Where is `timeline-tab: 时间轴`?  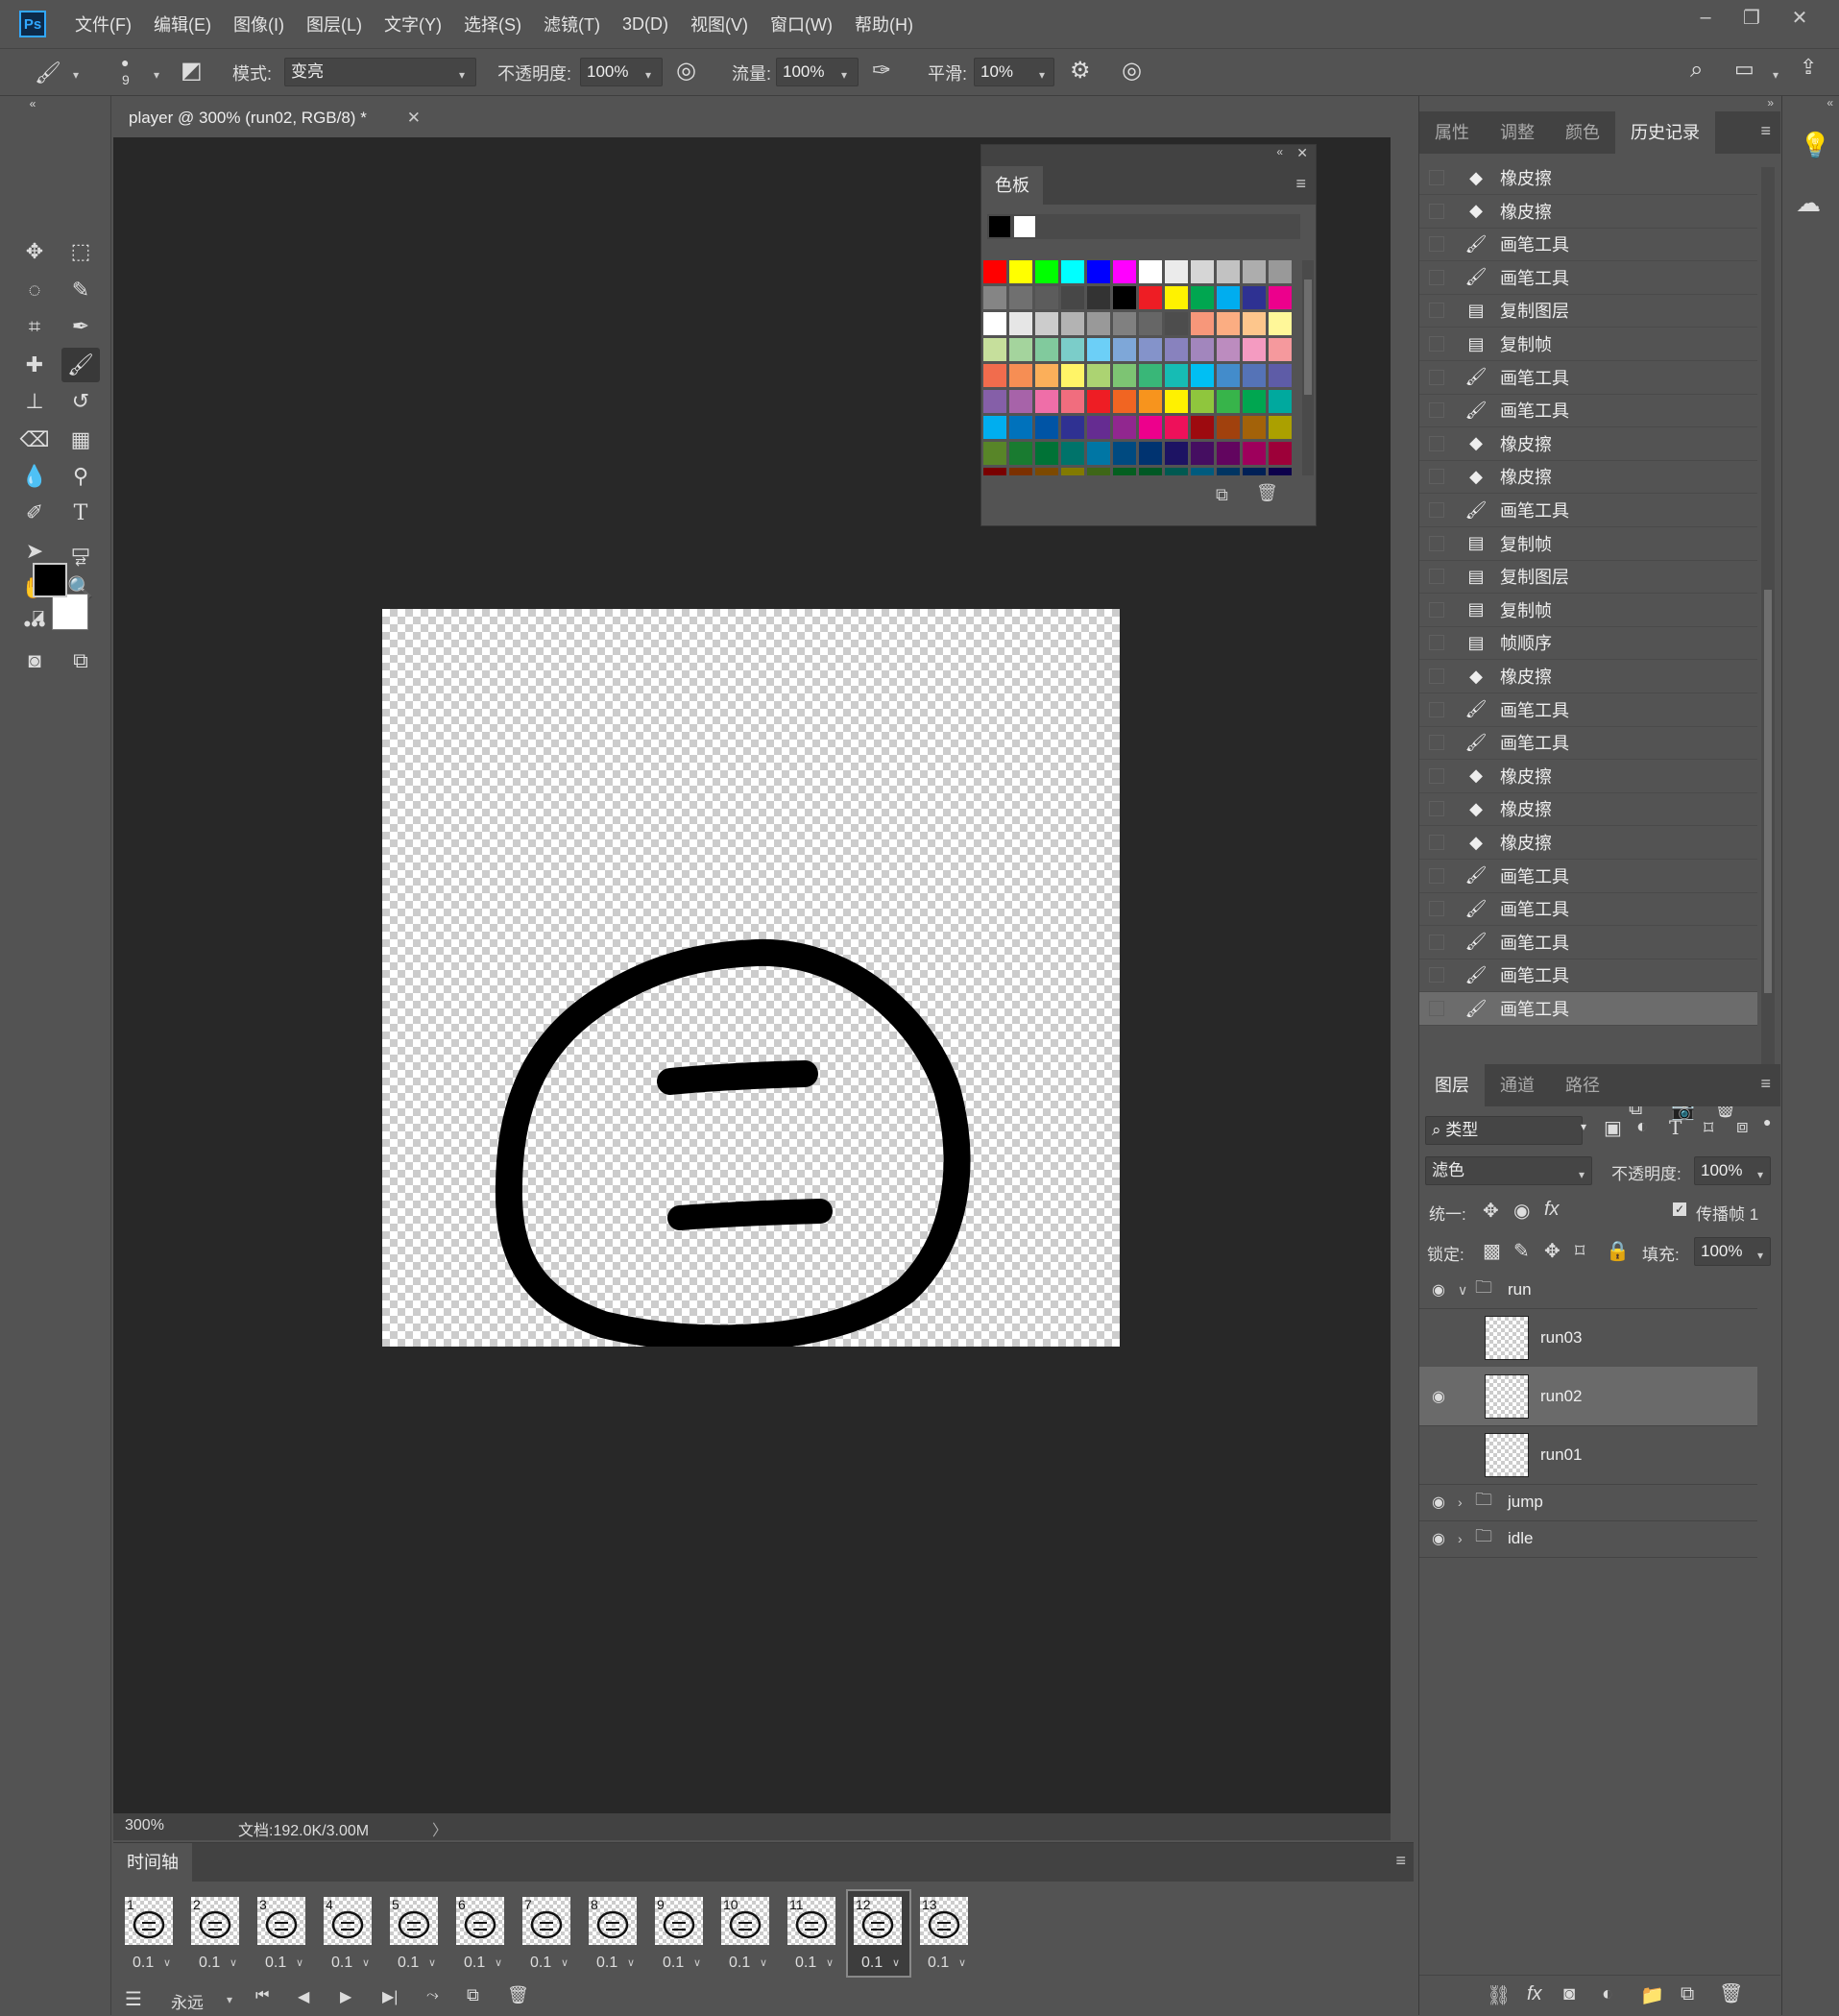
timeline-tab: 时间轴 is located at coordinates (152, 1862).